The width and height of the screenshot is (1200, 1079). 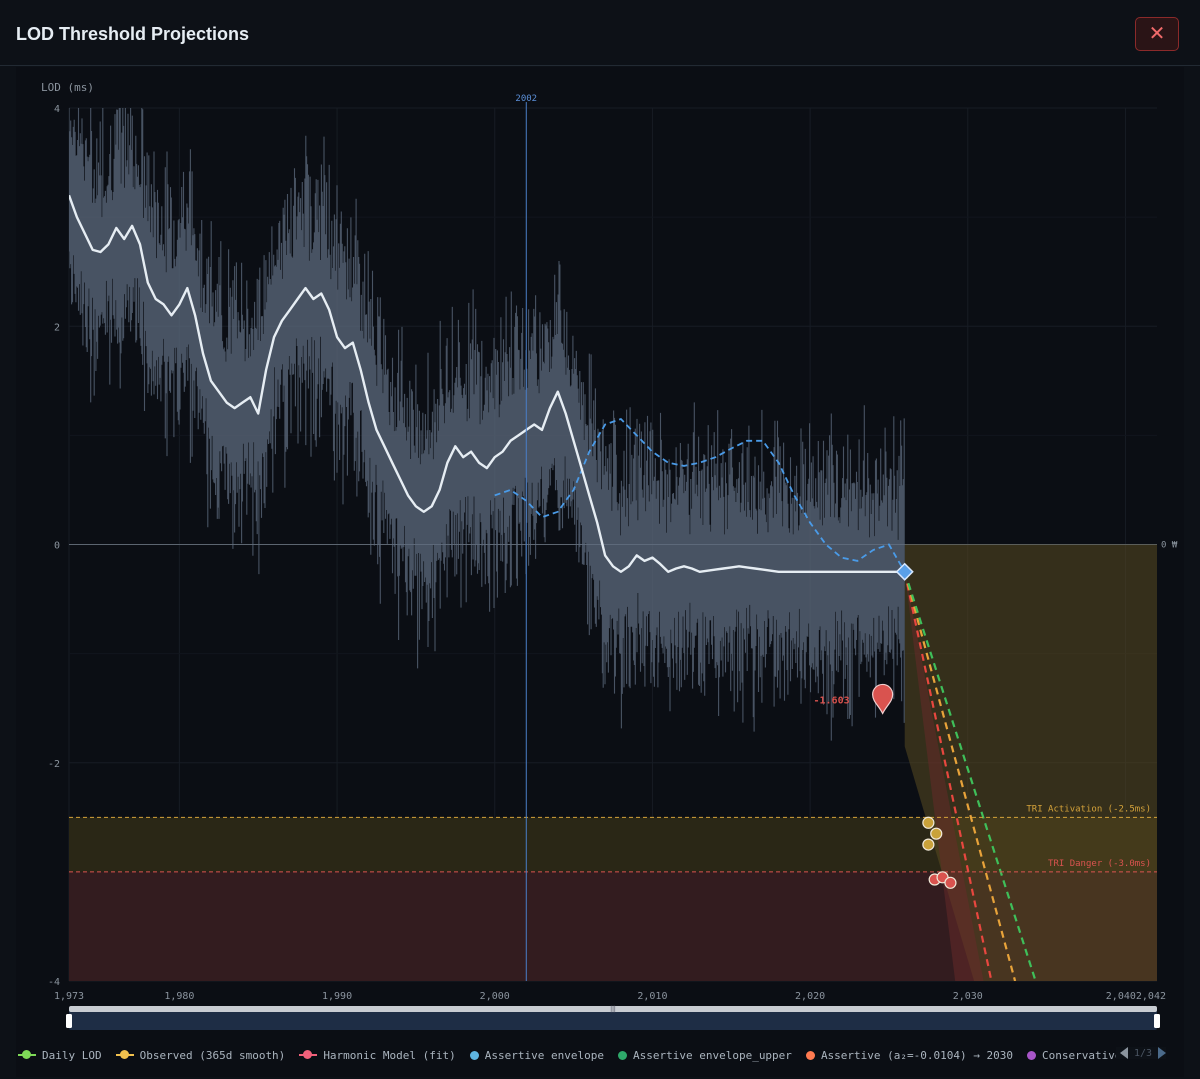 I want to click on y-tick-label: 4, so click(x=57, y=109).